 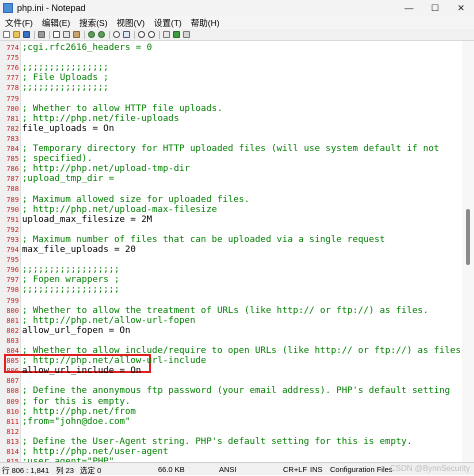 What do you see at coordinates (12, 149) in the screenshot?
I see `line-number: 784` at bounding box center [12, 149].